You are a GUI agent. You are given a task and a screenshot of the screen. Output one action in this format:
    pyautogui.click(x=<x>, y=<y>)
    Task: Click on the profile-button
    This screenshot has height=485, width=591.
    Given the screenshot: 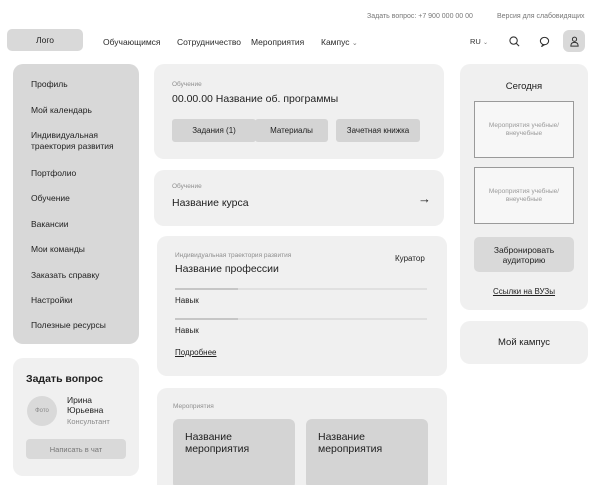 What is the action you would take?
    pyautogui.click(x=574, y=41)
    